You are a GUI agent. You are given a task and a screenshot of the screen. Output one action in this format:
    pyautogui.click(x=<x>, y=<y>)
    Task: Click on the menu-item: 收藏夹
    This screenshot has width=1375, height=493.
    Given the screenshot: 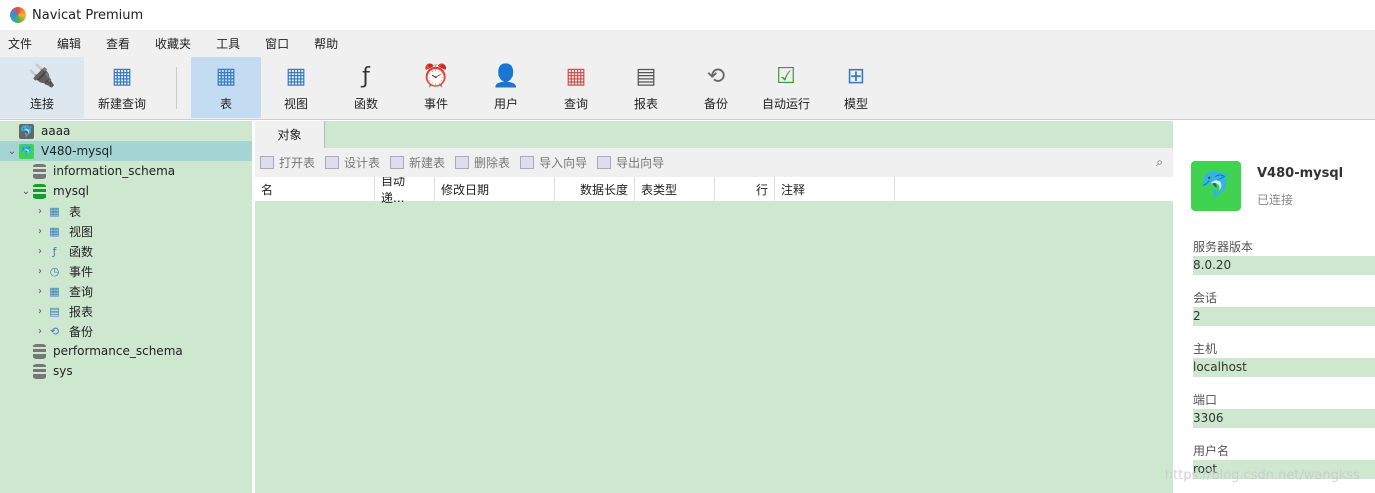 What is the action you would take?
    pyautogui.click(x=173, y=43)
    